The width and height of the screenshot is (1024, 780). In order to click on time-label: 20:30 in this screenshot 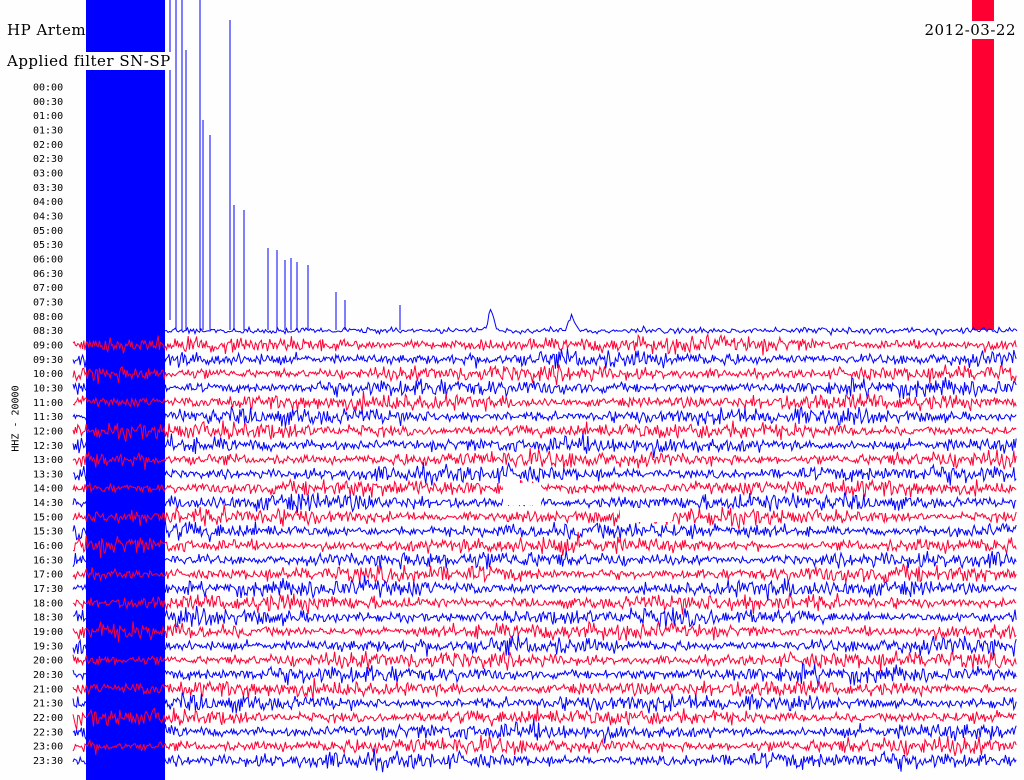, I will do `click(48, 675)`.